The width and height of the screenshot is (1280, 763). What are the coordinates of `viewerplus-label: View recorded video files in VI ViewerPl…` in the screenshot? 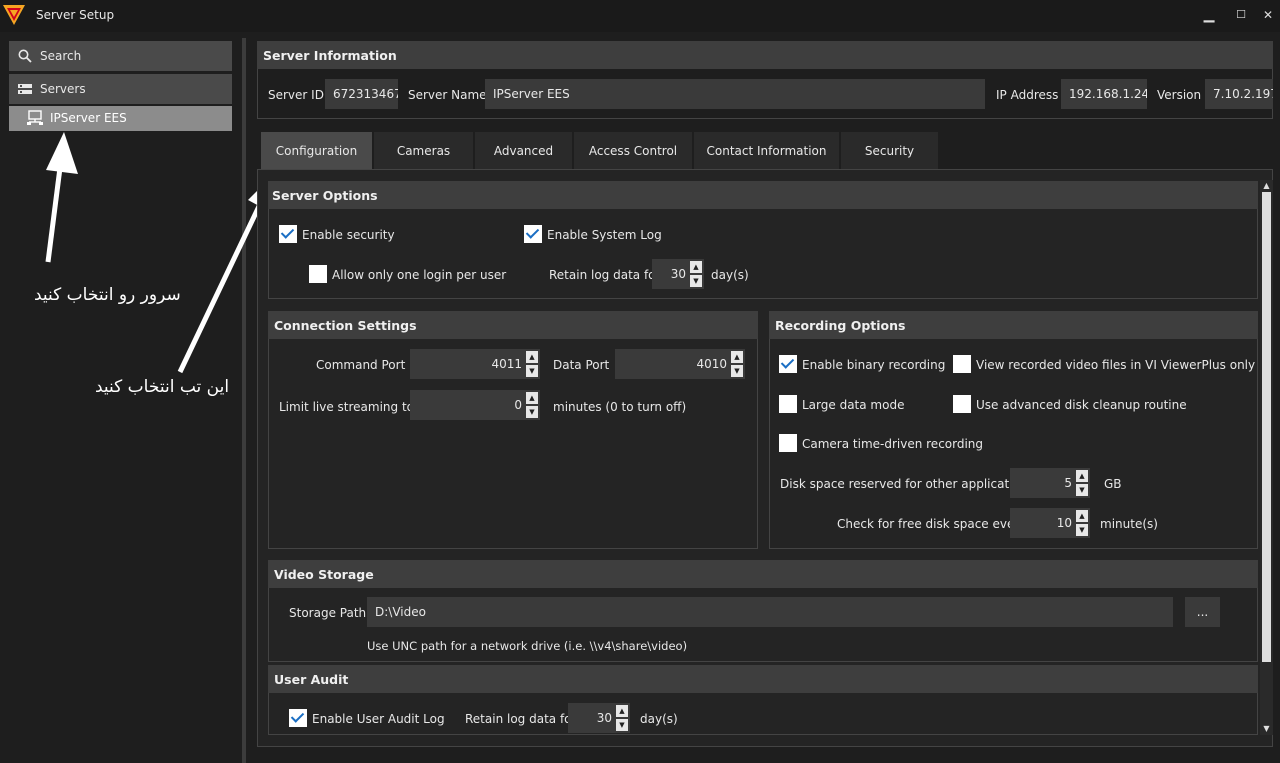 It's located at (1116, 365).